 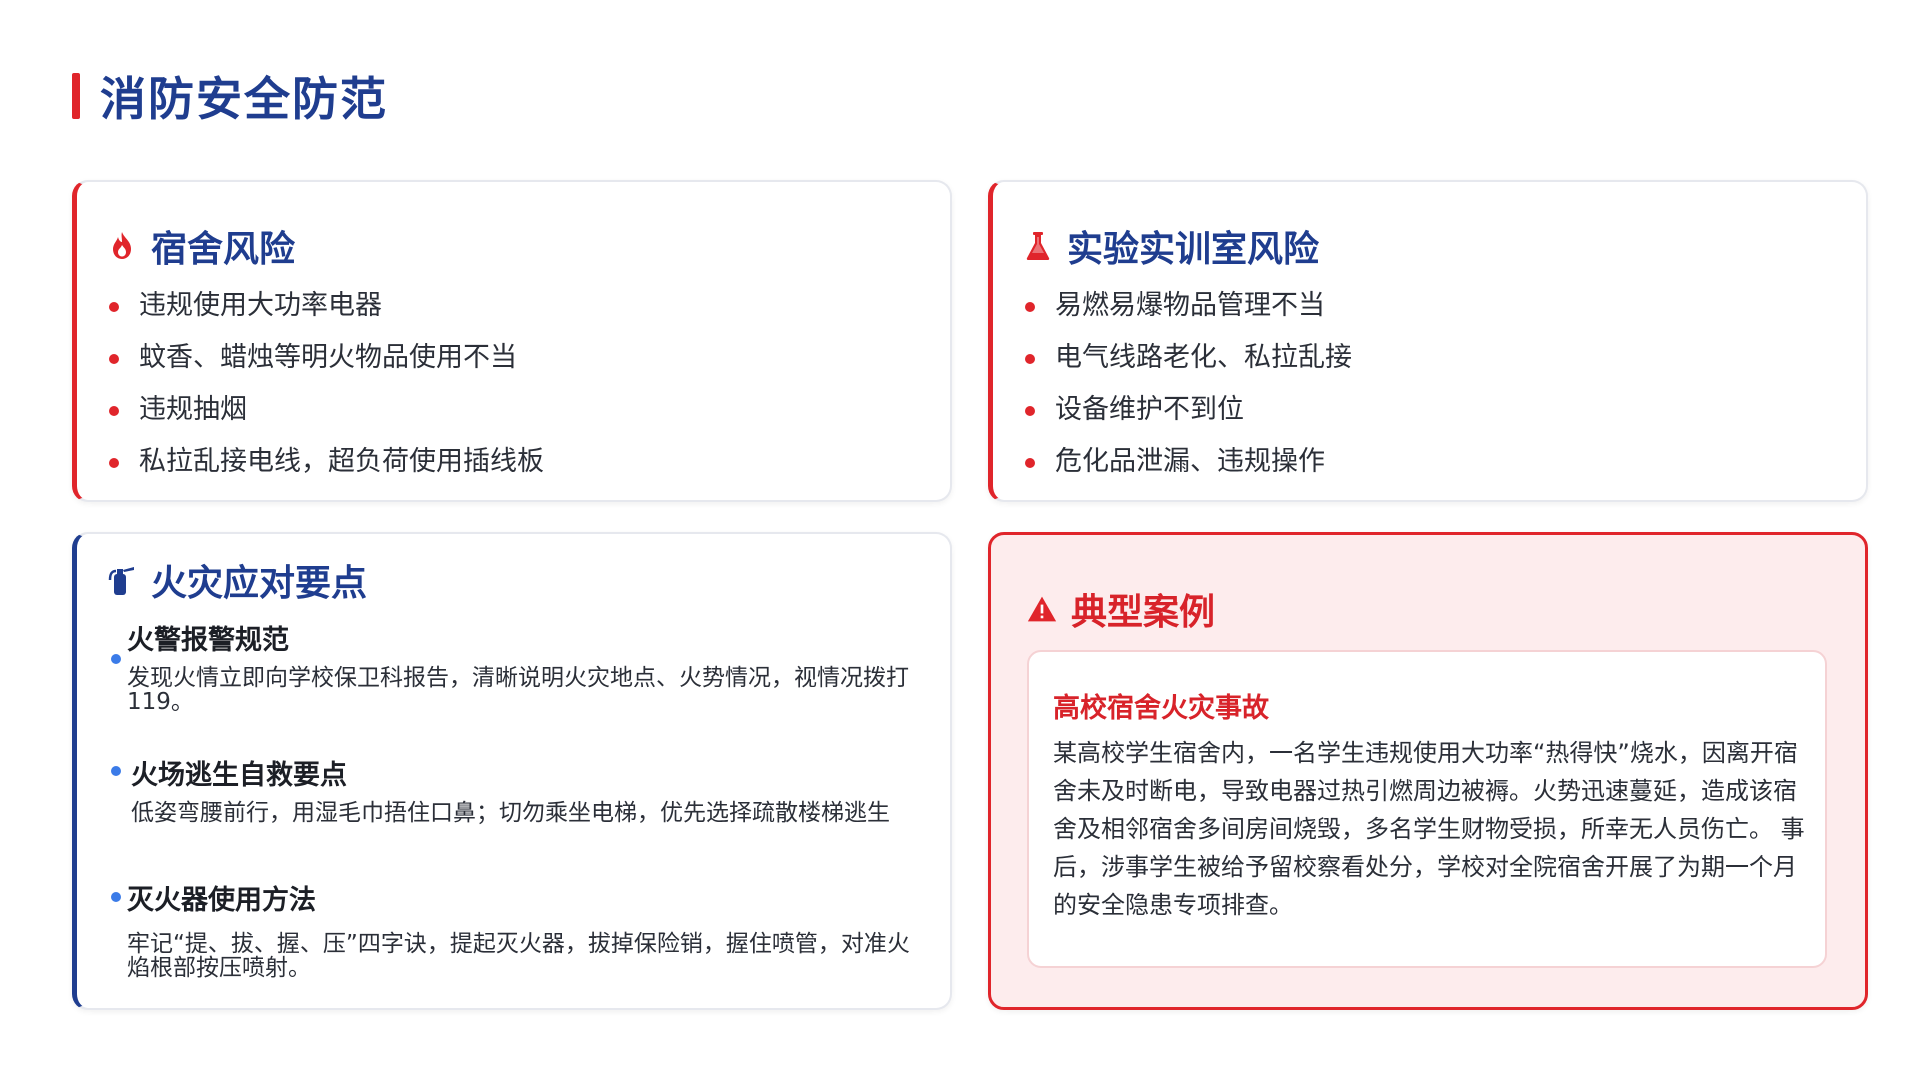 I want to click on fire-icon, so click(x=122, y=246).